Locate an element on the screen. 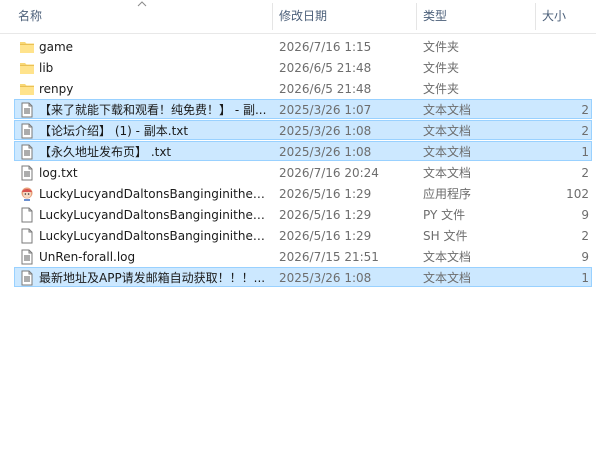 The height and width of the screenshot is (469, 596). file-name: lib is located at coordinates (46, 68).